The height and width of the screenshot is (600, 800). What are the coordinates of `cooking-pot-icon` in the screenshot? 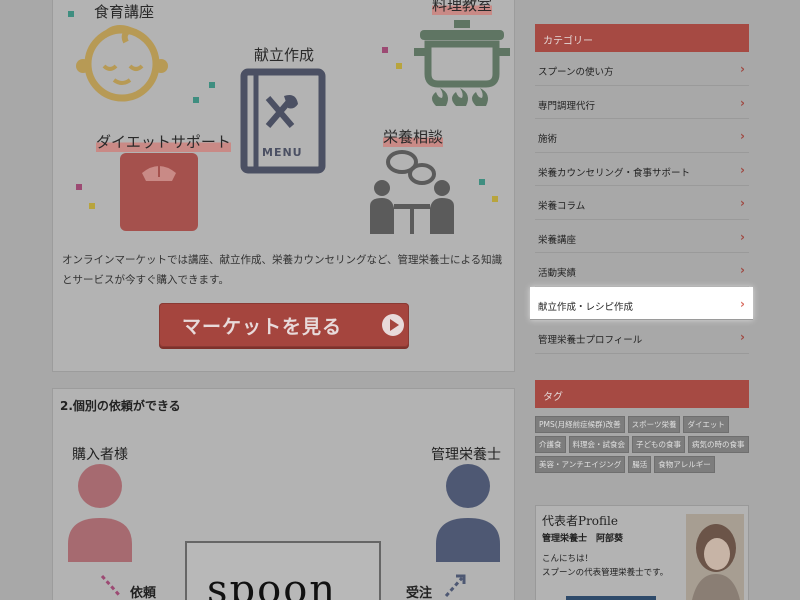 It's located at (462, 63).